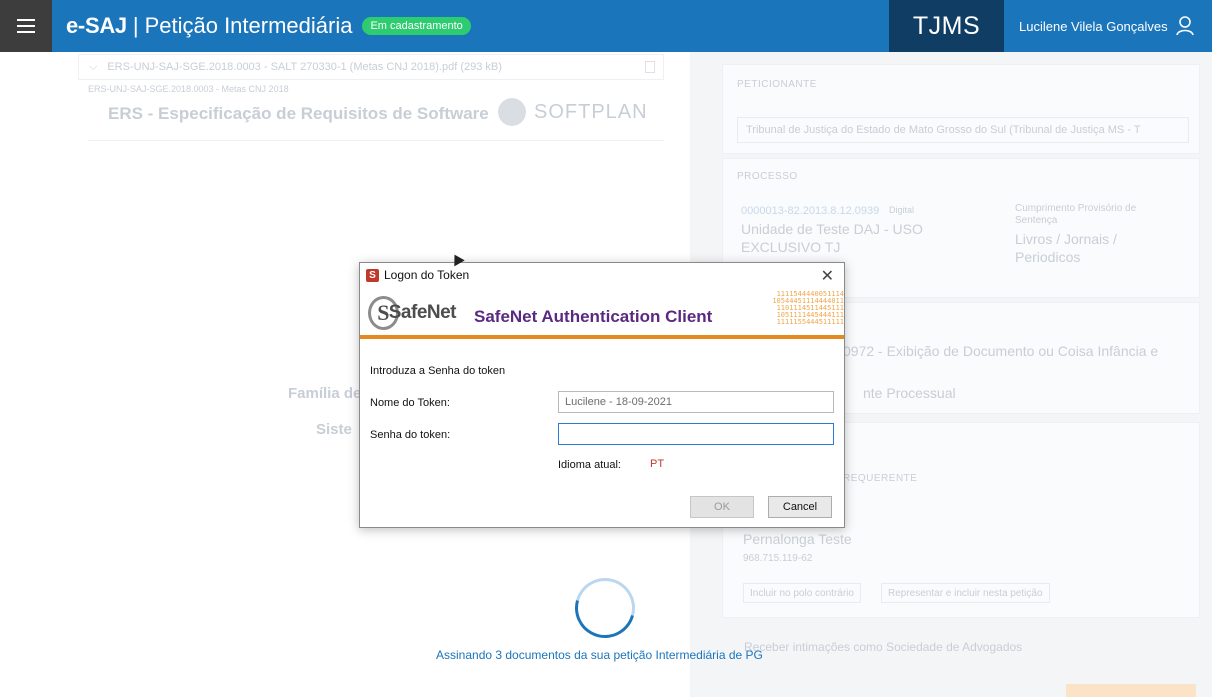 Image resolution: width=1212 pixels, height=697 pixels. What do you see at coordinates (248, 25) in the screenshot?
I see `page-title: Petição Intermediária` at bounding box center [248, 25].